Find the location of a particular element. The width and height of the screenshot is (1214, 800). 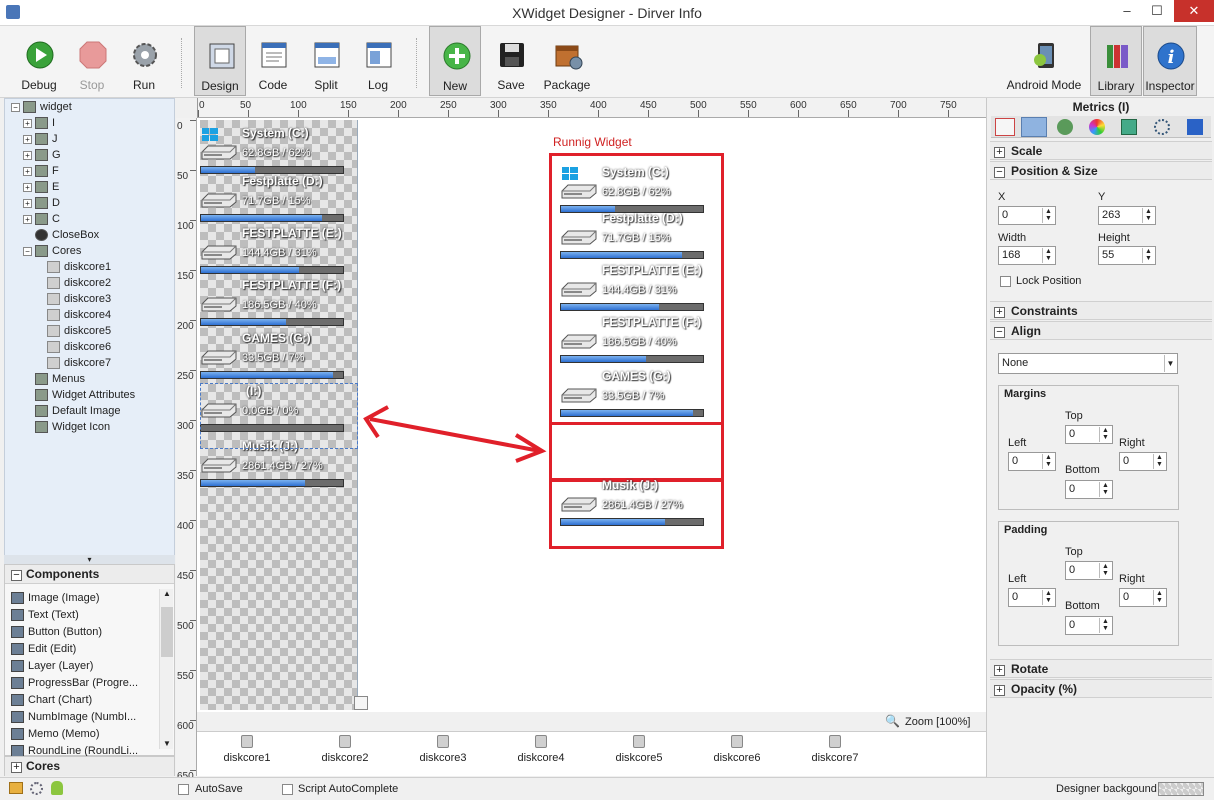

component-item: Chart (Chart) is located at coordinates (51, 700).